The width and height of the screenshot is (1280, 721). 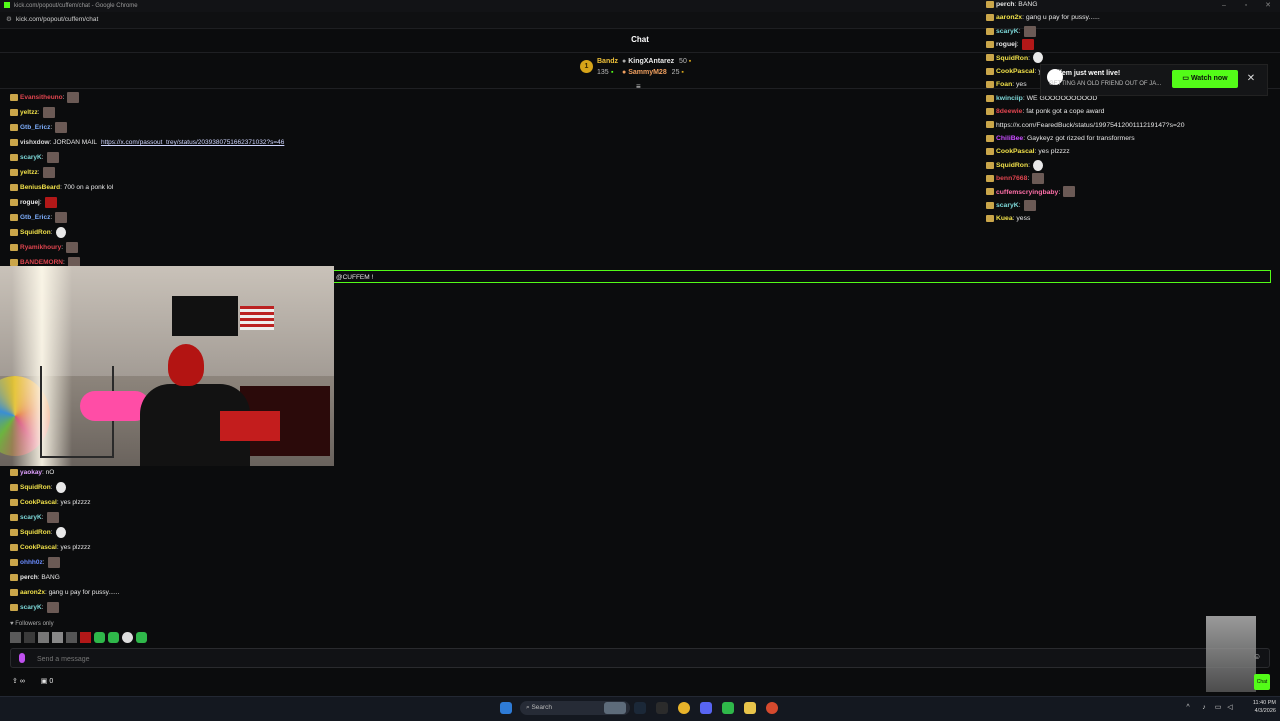 What do you see at coordinates (656, 61) in the screenshot?
I see `leaderboard-entry-1: ● KingXAntarez 50 ▪` at bounding box center [656, 61].